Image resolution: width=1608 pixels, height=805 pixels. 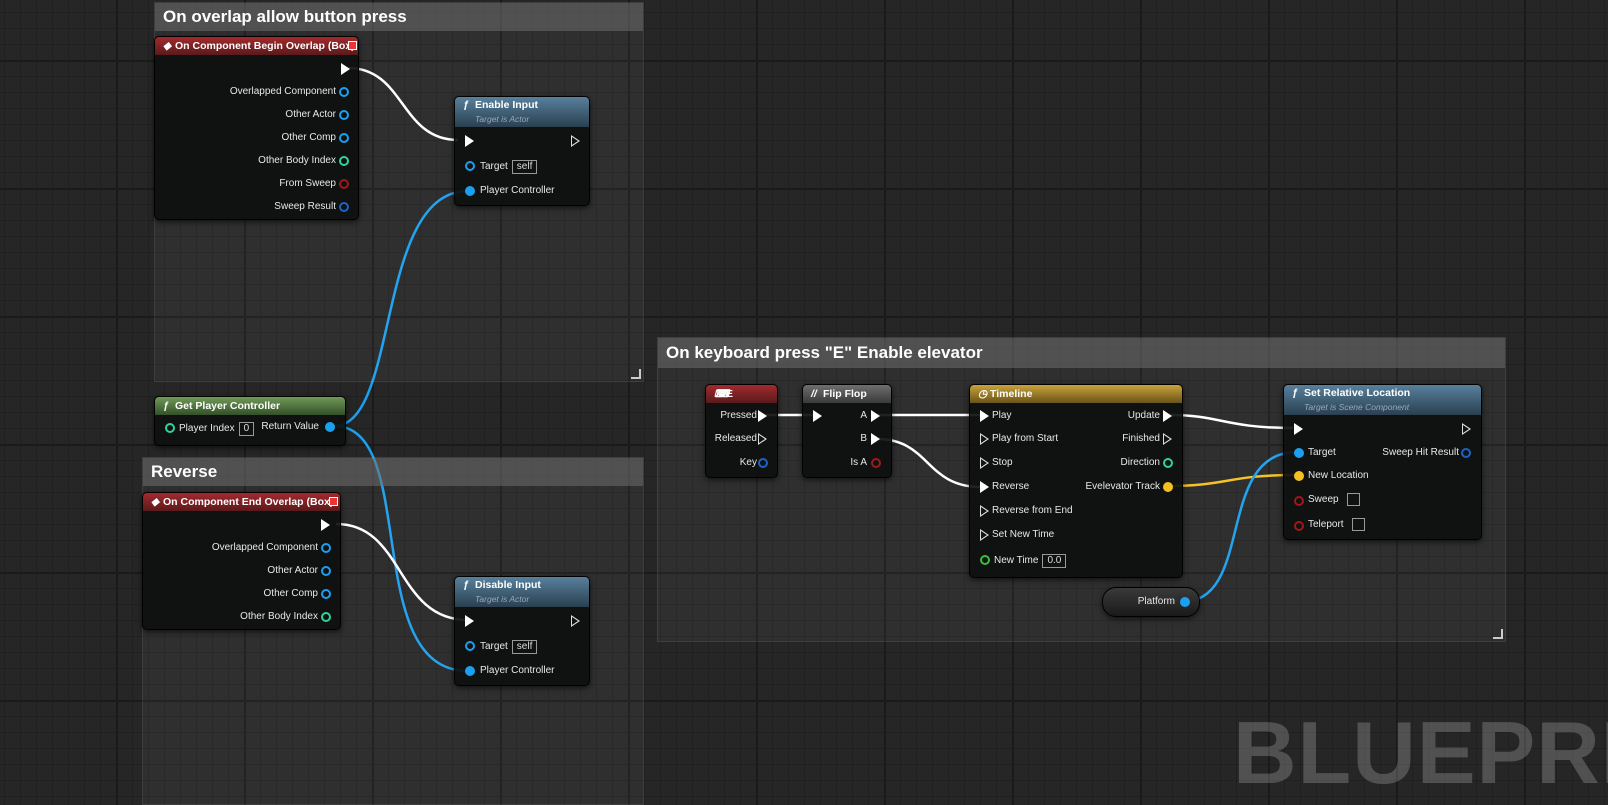 I want to click on exec-pressed-pin, so click(x=762, y=416).